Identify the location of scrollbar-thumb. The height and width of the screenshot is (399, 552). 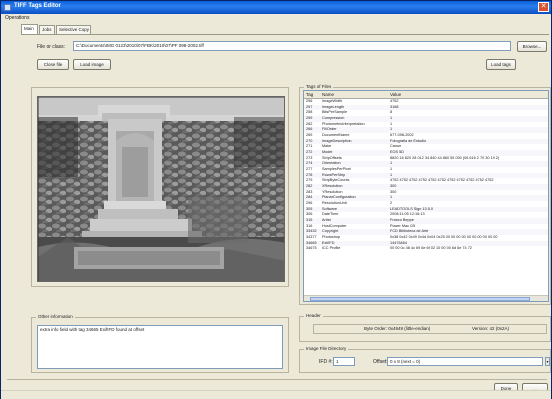
(420, 299).